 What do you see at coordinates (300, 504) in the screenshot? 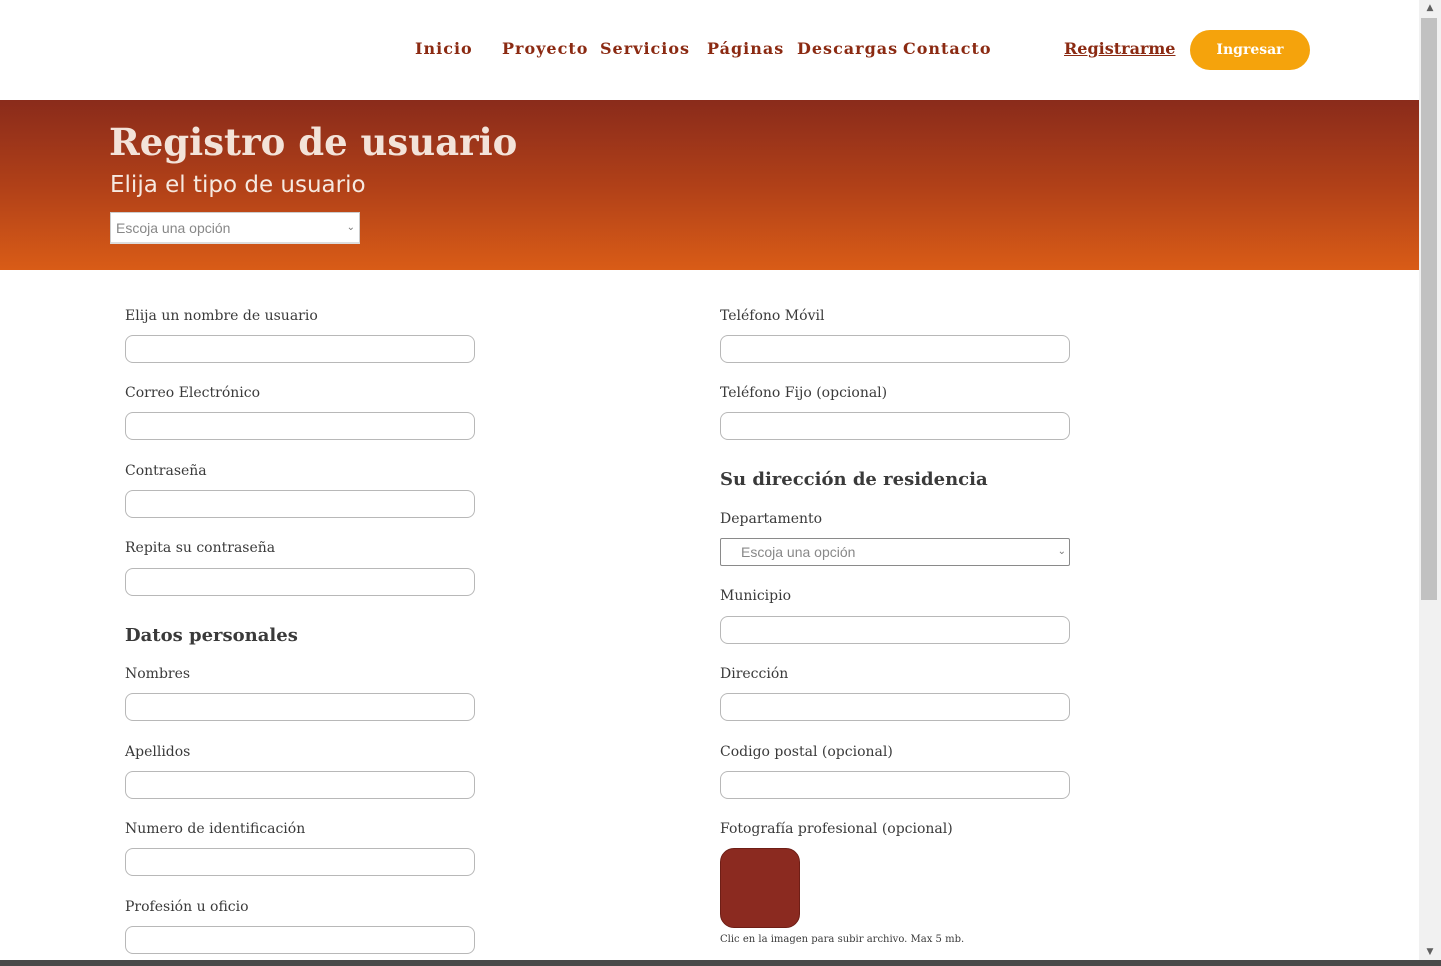
I see `password-input` at bounding box center [300, 504].